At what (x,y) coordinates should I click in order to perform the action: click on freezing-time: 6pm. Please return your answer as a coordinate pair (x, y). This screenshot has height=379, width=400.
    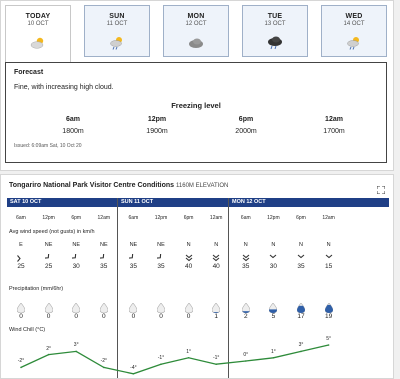
    Looking at the image, I should click on (246, 119).